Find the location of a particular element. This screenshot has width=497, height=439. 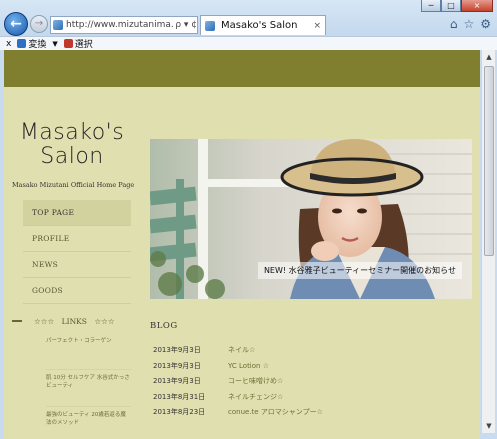

tab-favicon-icon is located at coordinates (210, 25).